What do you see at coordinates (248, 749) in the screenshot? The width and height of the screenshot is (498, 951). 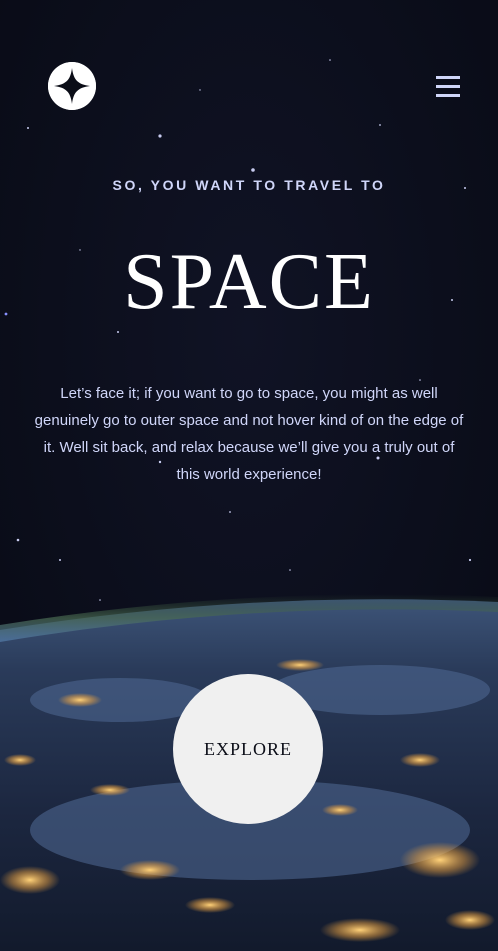 I see `explore-button: EXPLORE` at bounding box center [248, 749].